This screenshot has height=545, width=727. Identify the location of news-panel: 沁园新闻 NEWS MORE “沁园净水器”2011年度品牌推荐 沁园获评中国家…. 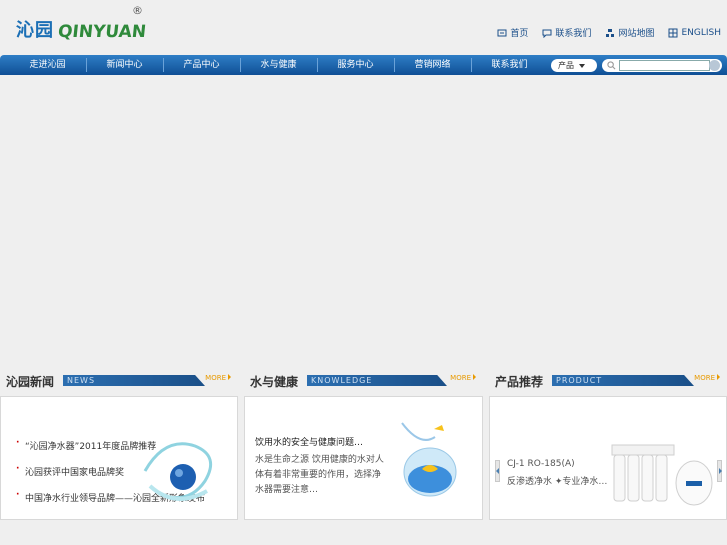
(119, 447).